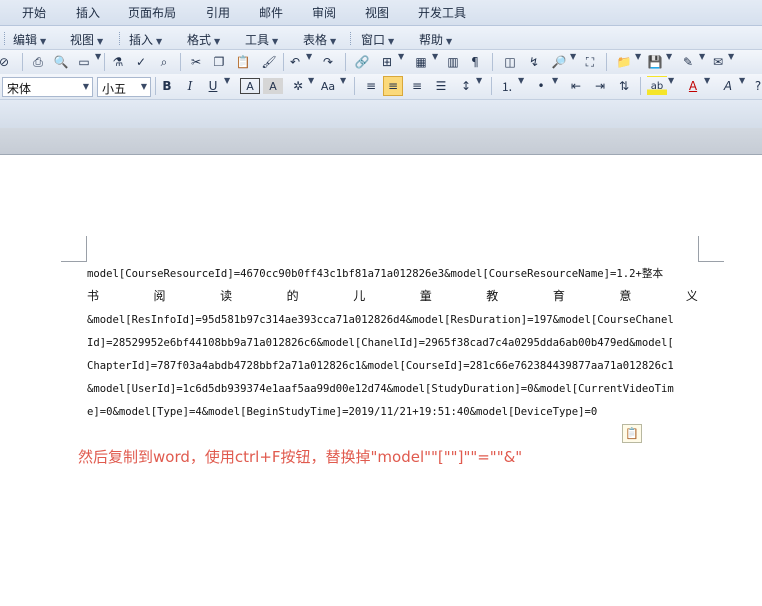 The width and height of the screenshot is (762, 606). I want to click on tab-review: 审阅, so click(324, 12).